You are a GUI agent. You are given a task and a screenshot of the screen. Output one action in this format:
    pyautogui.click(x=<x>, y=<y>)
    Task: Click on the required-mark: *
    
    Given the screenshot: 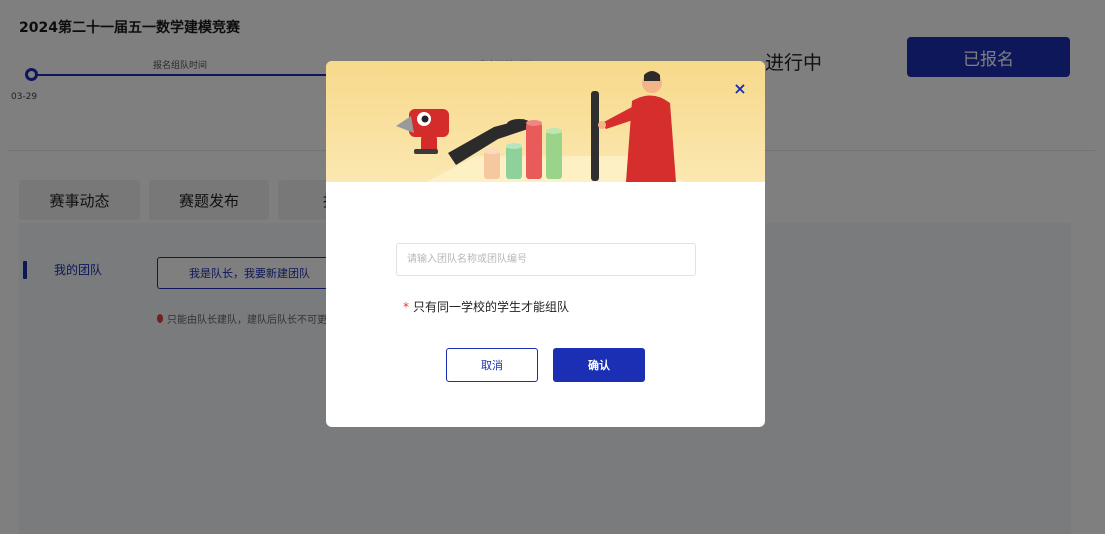 What is the action you would take?
    pyautogui.click(x=406, y=307)
    